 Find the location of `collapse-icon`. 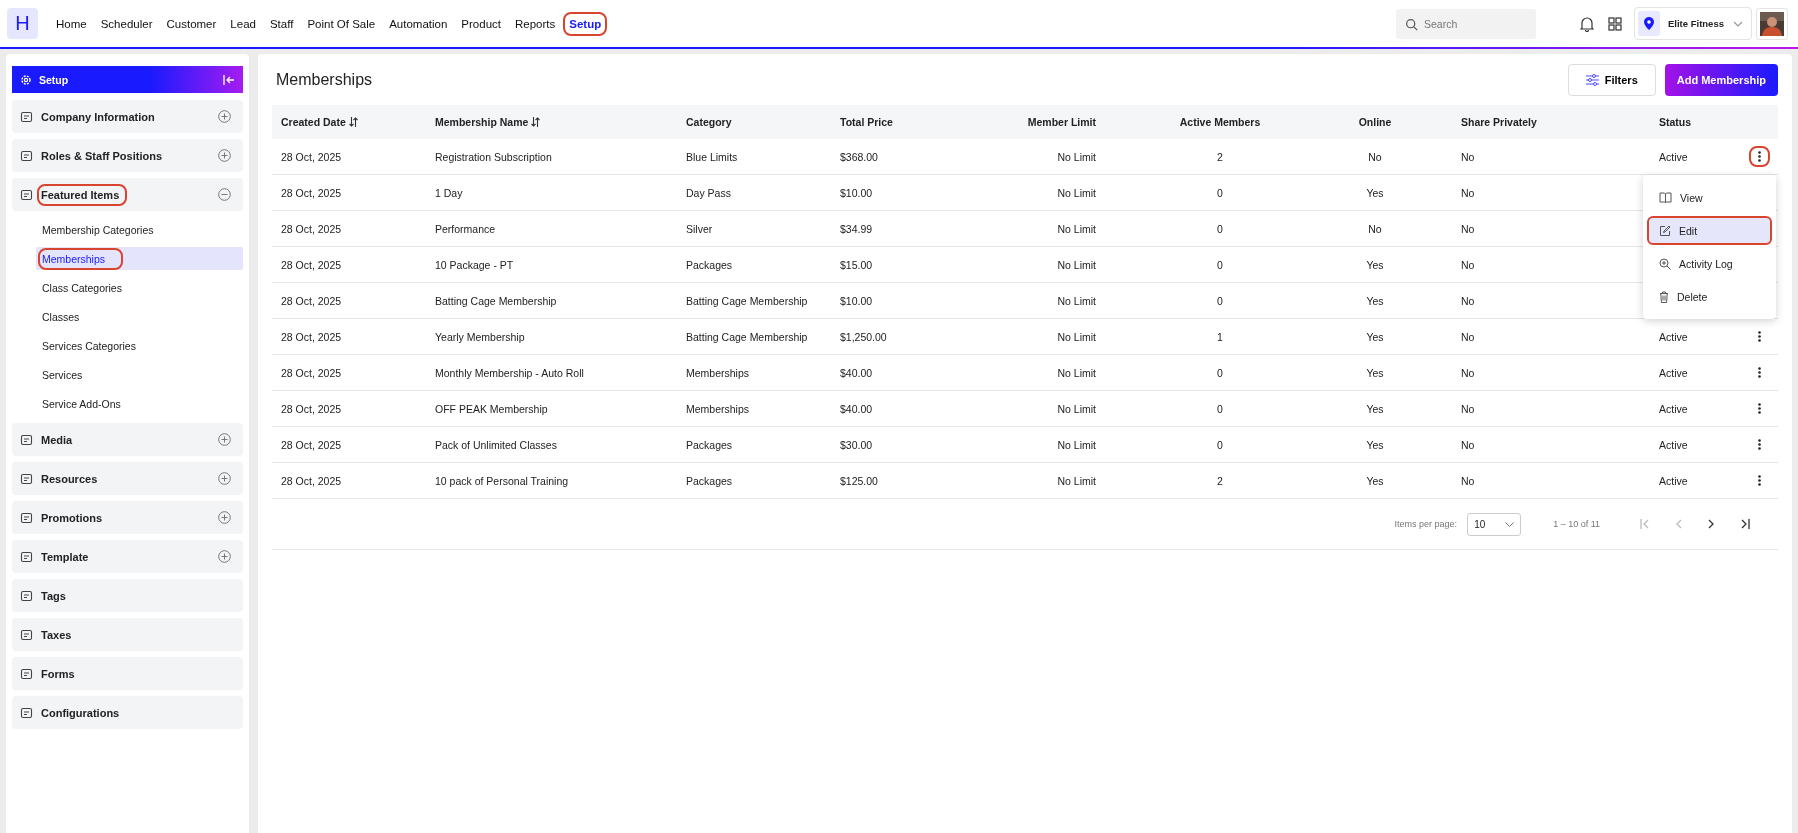

collapse-icon is located at coordinates (224, 194).